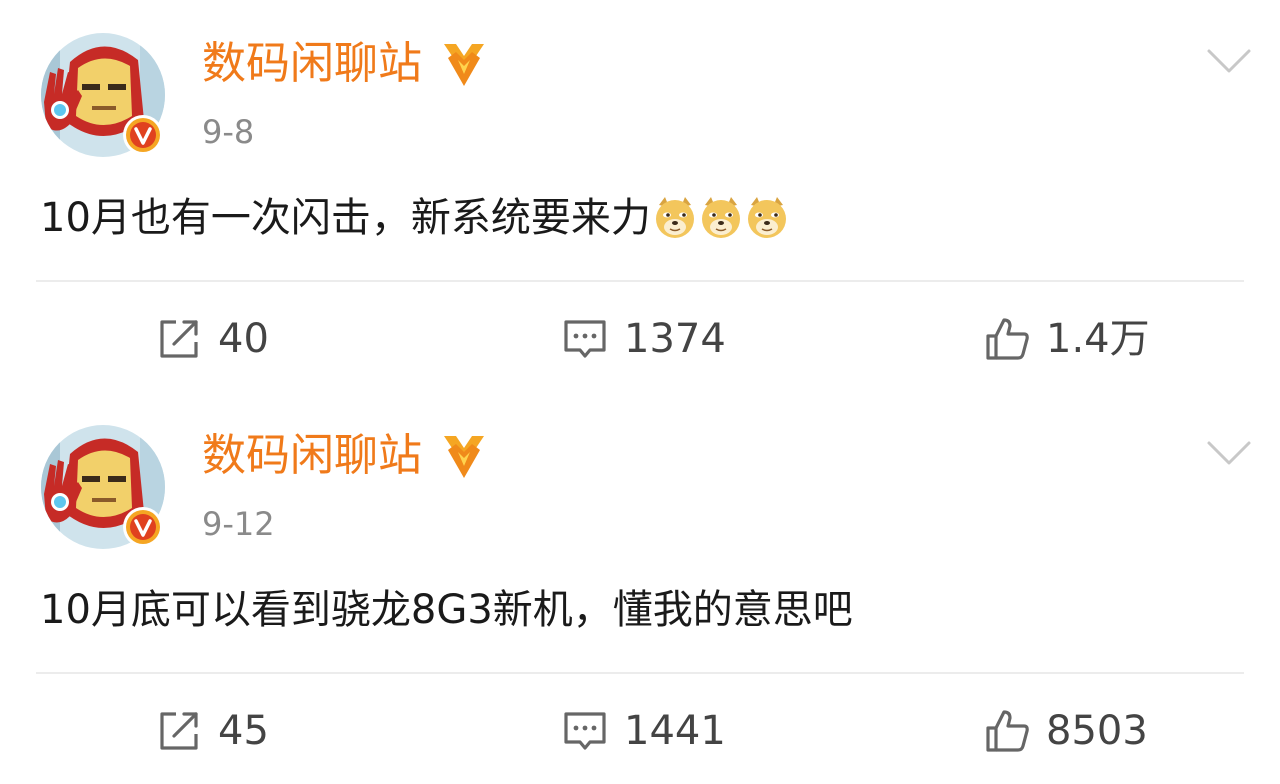  Describe the element at coordinates (345, 218) in the screenshot. I see `post-text: 10月也有一次闪击，新系统要来力` at that location.